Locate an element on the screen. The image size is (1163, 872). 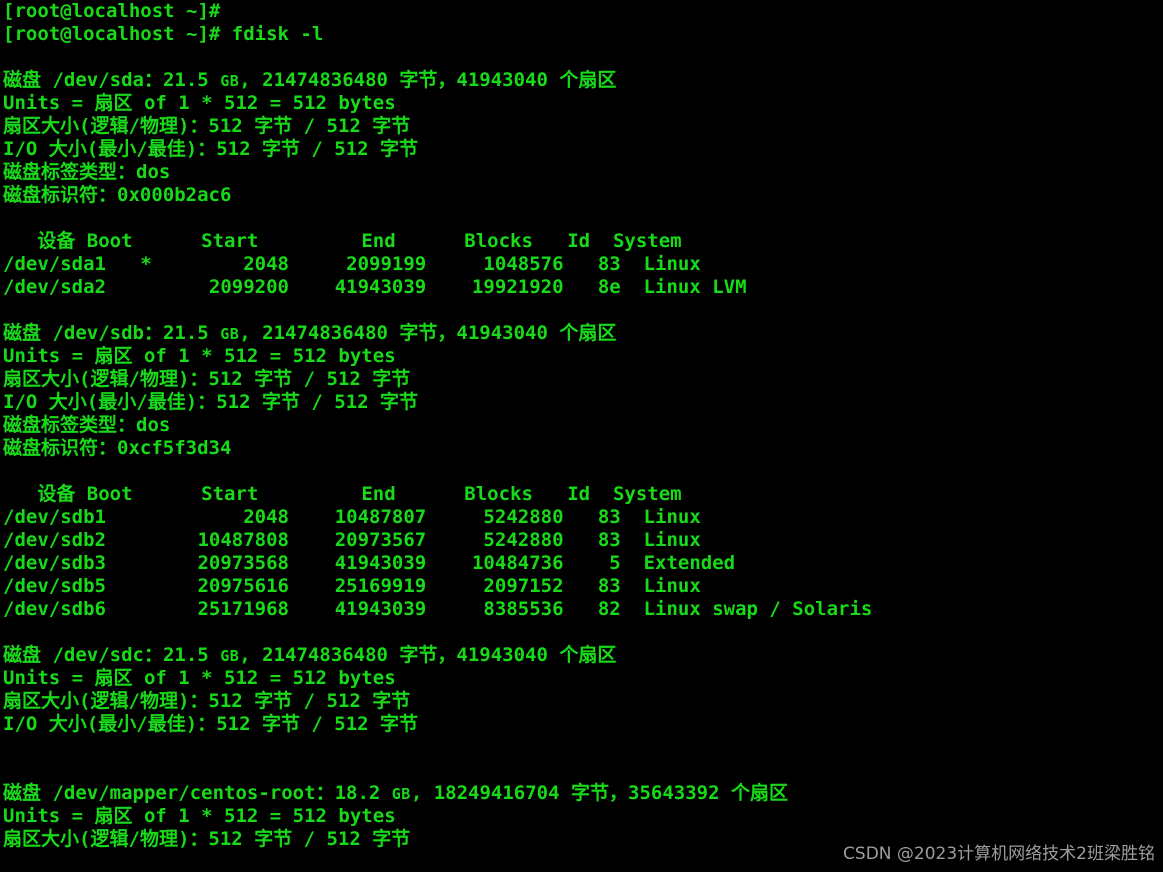
terminal-line: 磁盘标识符：0x000b2ac6 is located at coordinates (117, 195).